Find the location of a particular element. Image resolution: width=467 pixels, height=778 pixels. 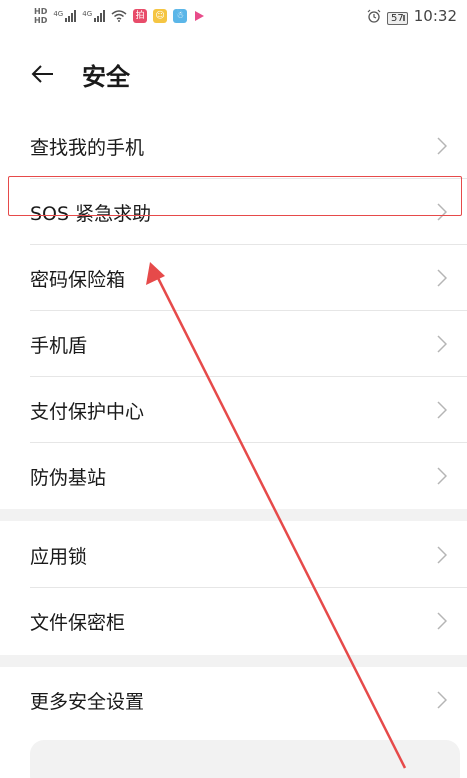

settings-item-find-my-phone: 查找我的手机 is located at coordinates (233, 146).